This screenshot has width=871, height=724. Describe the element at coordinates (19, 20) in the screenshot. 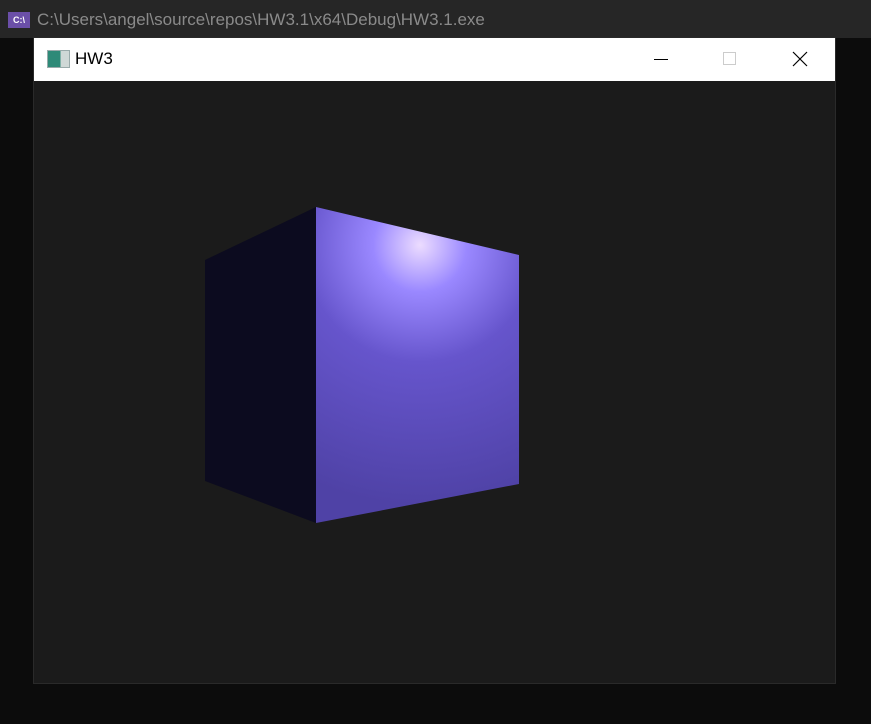

I see `console-icon: C:\` at that location.